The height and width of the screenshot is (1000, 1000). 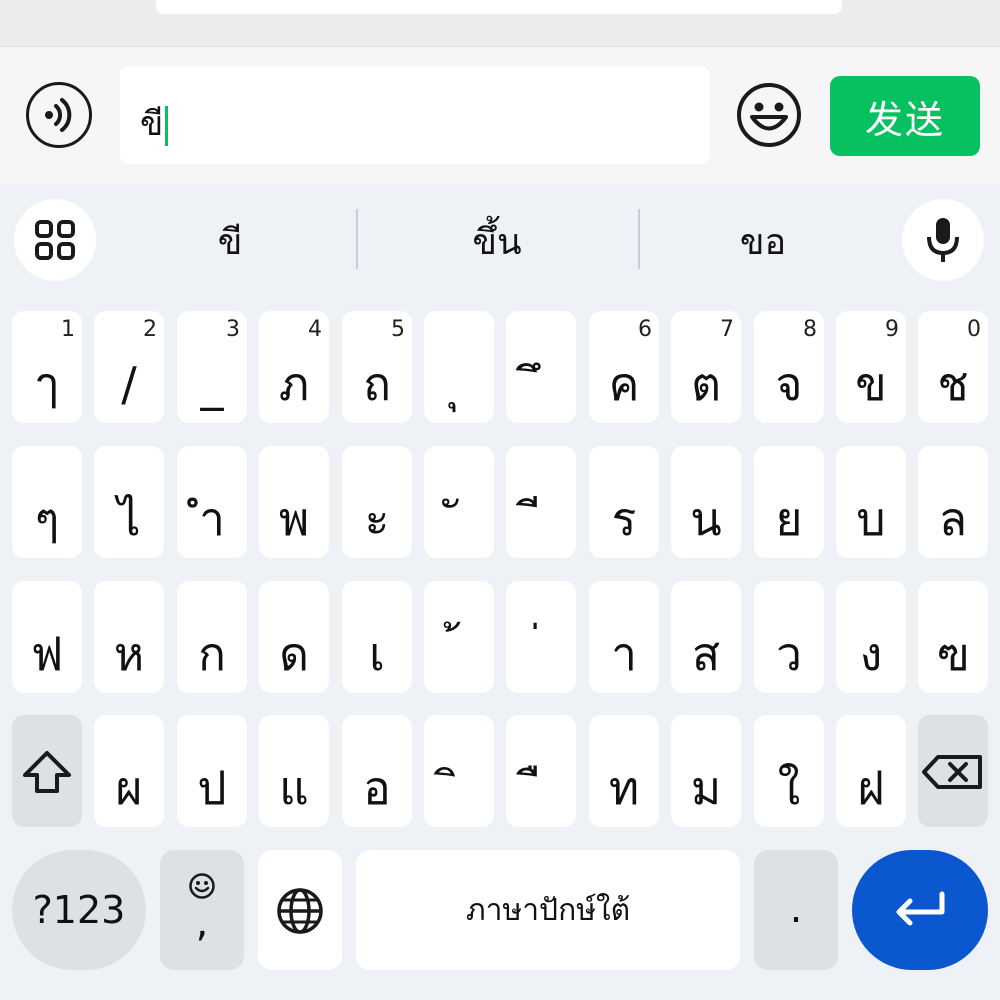 What do you see at coordinates (212, 502) in the screenshot?
I see `key: ำ` at bounding box center [212, 502].